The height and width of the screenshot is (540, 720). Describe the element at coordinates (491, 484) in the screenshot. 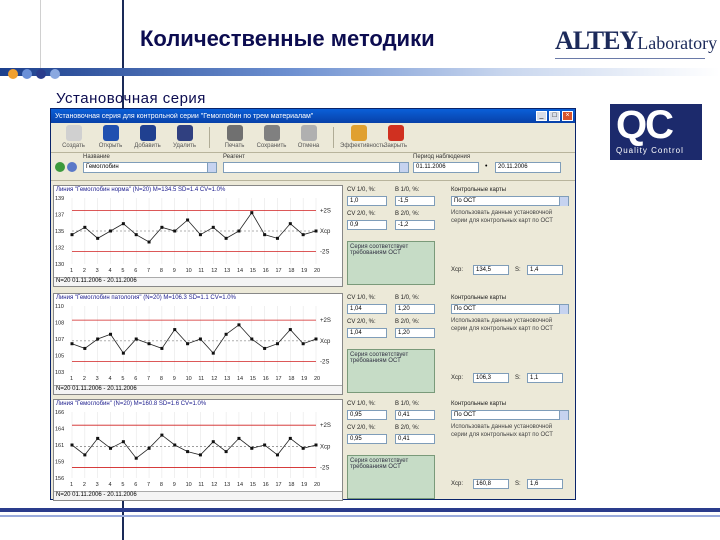

I see `xcp-field: 160,8` at that location.